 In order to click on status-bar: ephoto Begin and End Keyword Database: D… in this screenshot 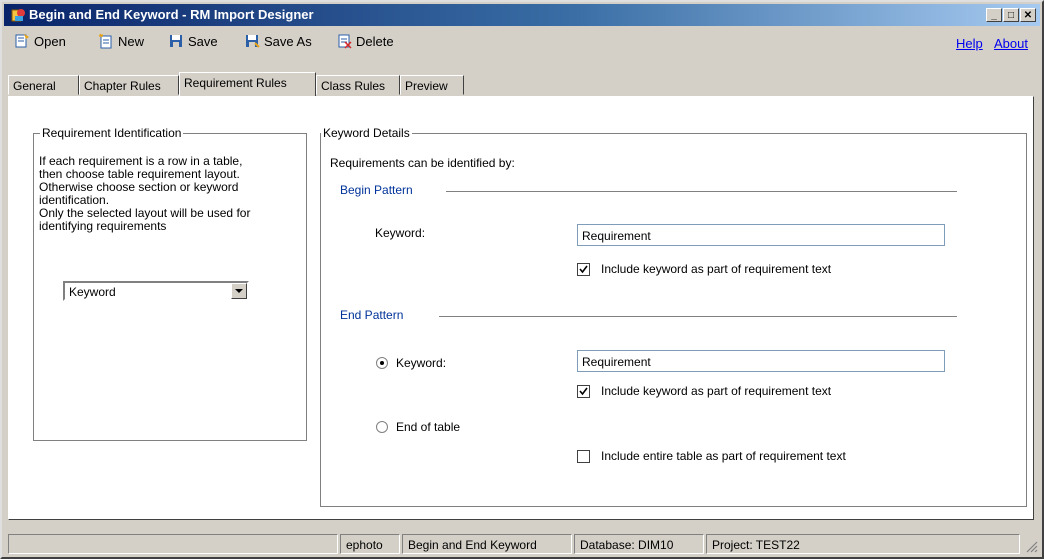, I will do `click(522, 544)`.